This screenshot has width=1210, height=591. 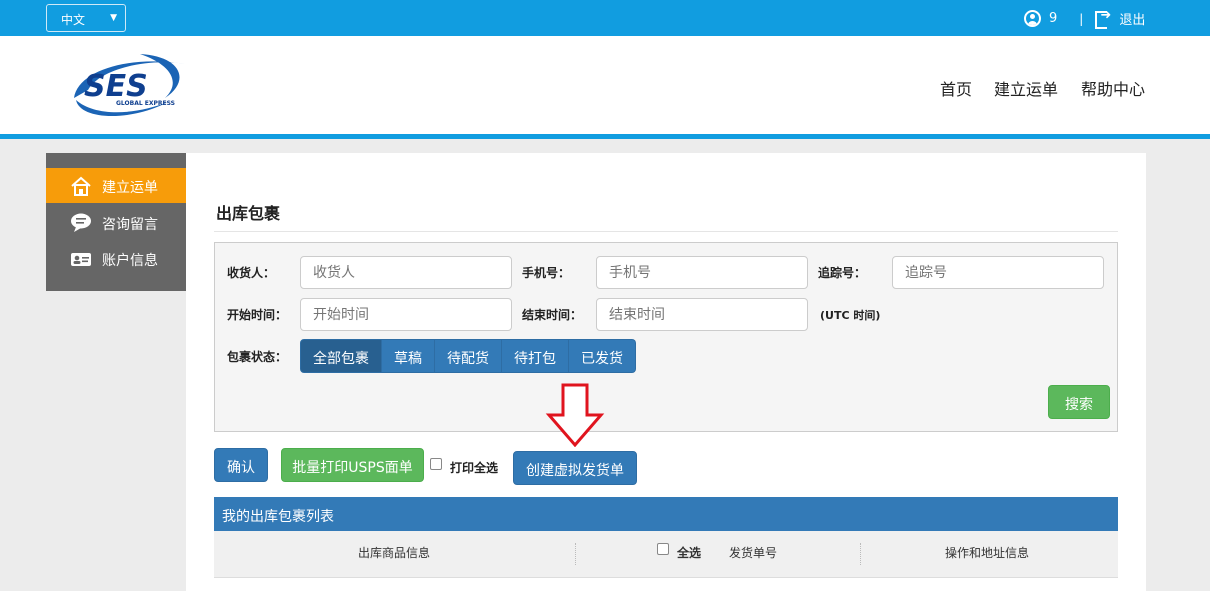 I want to click on sidebar-item-label: 咨询留言, so click(x=130, y=225).